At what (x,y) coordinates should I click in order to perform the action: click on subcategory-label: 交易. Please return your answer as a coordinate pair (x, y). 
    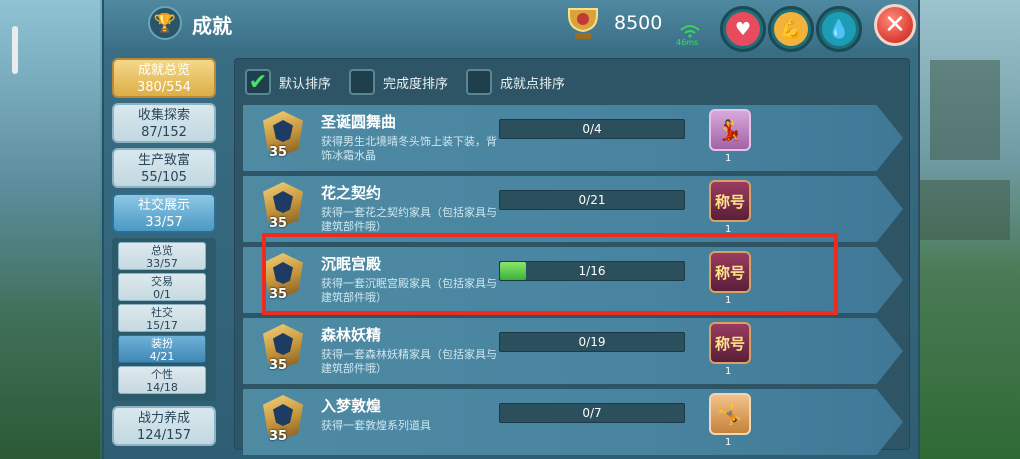
    Looking at the image, I should click on (162, 281).